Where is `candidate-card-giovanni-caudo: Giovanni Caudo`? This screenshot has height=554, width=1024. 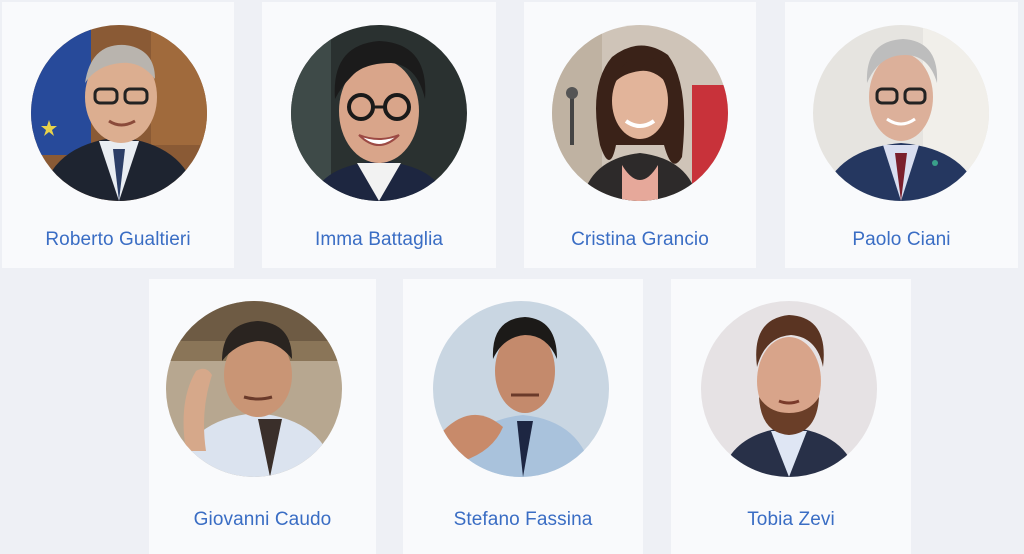 candidate-card-giovanni-caudo: Giovanni Caudo is located at coordinates (262, 416).